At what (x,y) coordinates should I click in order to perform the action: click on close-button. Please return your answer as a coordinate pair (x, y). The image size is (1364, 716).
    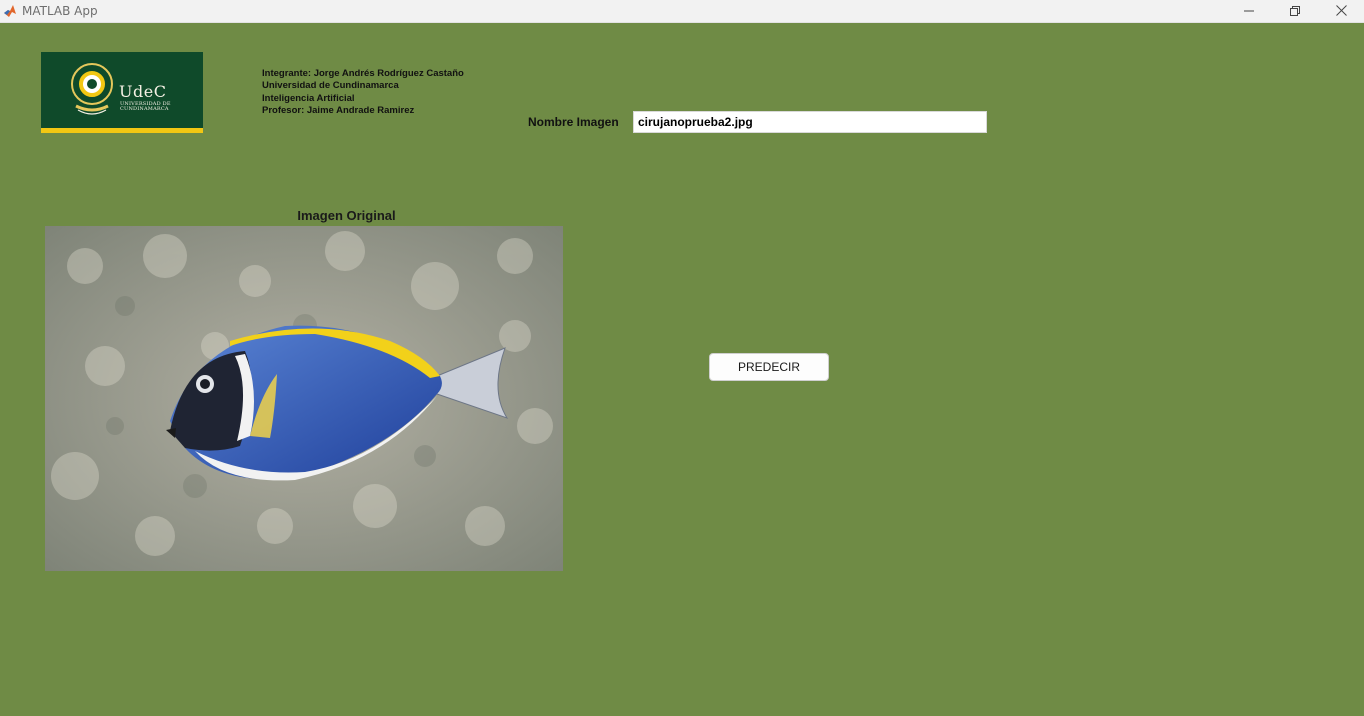
    Looking at the image, I should click on (1341, 11).